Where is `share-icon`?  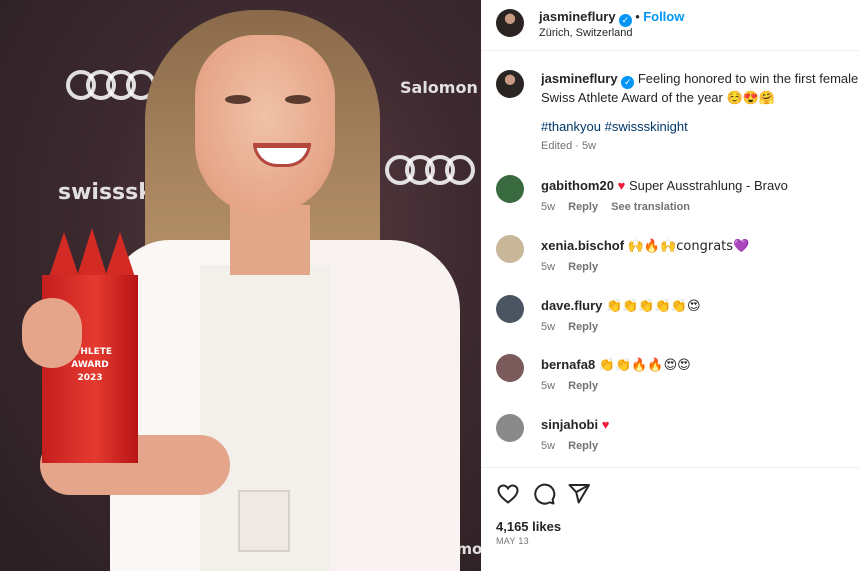 share-icon is located at coordinates (579, 494).